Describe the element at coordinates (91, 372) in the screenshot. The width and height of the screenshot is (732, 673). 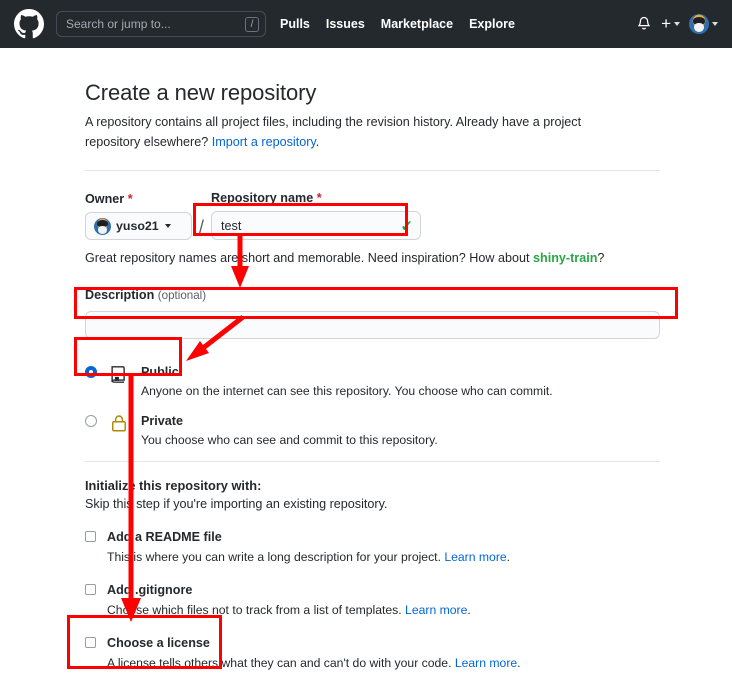
I see `radio-public` at that location.